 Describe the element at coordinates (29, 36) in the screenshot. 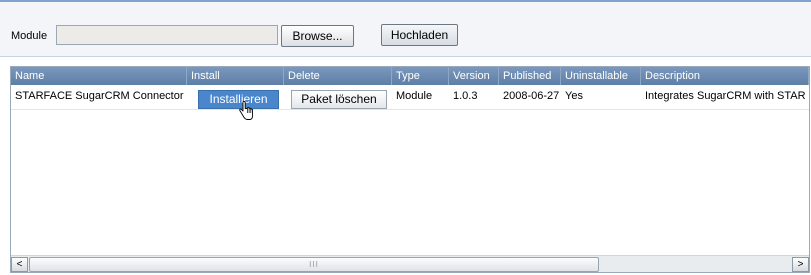

I see `module-label: Module` at that location.